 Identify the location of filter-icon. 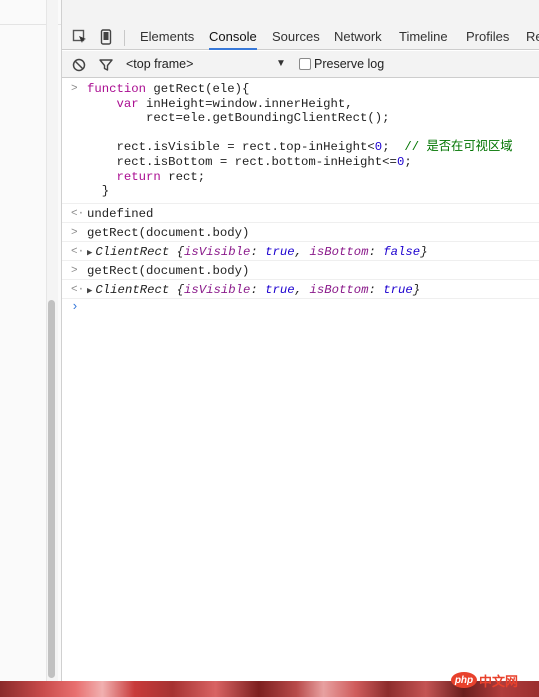
(106, 65).